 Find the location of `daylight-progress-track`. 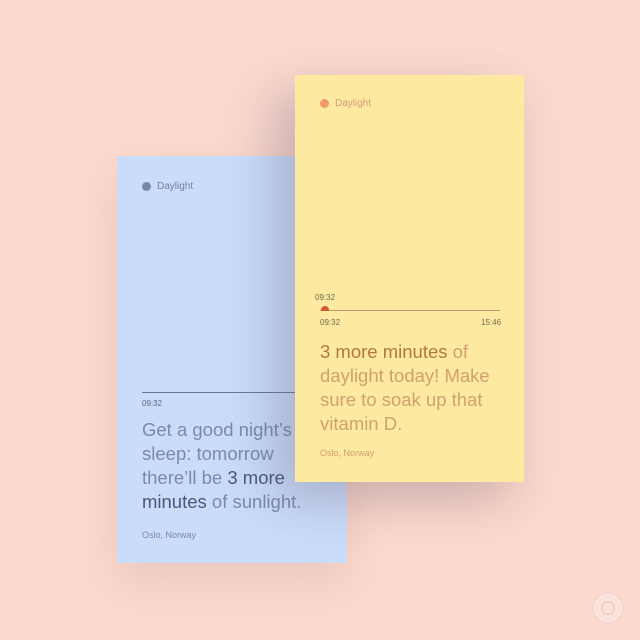

daylight-progress-track is located at coordinates (410, 310).